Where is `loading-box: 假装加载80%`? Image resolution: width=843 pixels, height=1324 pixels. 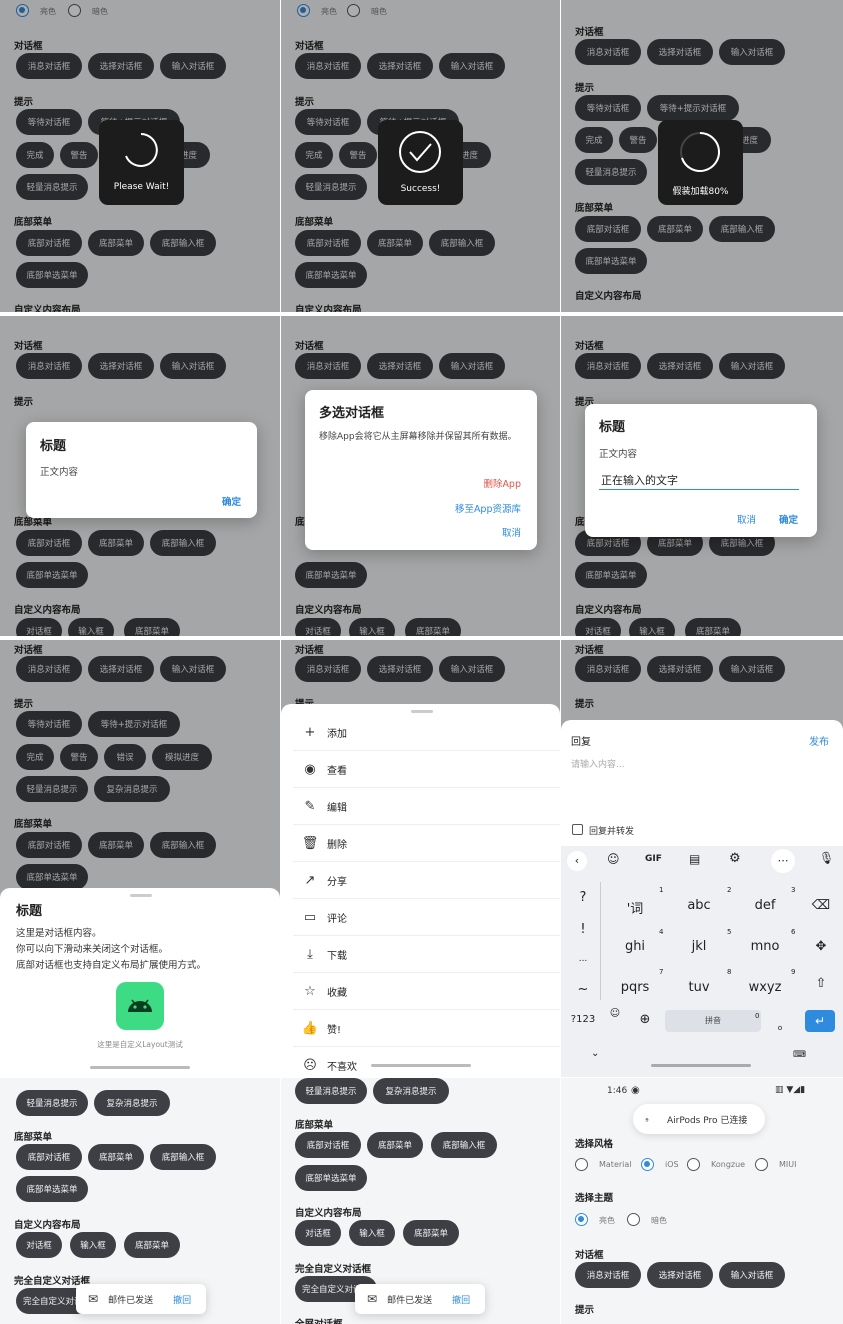 loading-box: 假装加载80% is located at coordinates (700, 162).